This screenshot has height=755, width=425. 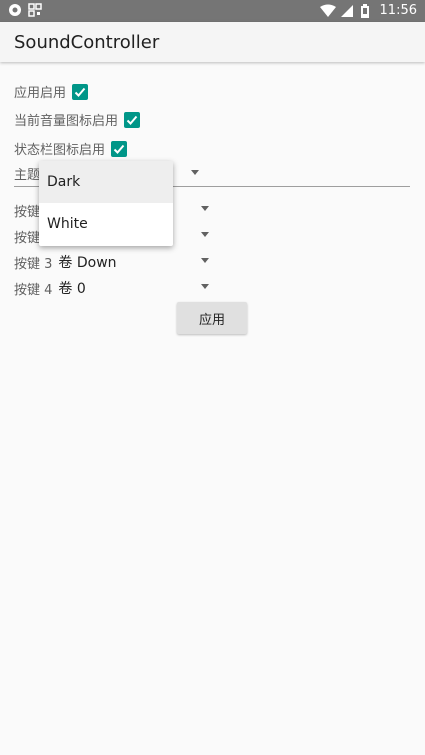 What do you see at coordinates (367, 10) in the screenshot?
I see `battery-icon` at bounding box center [367, 10].